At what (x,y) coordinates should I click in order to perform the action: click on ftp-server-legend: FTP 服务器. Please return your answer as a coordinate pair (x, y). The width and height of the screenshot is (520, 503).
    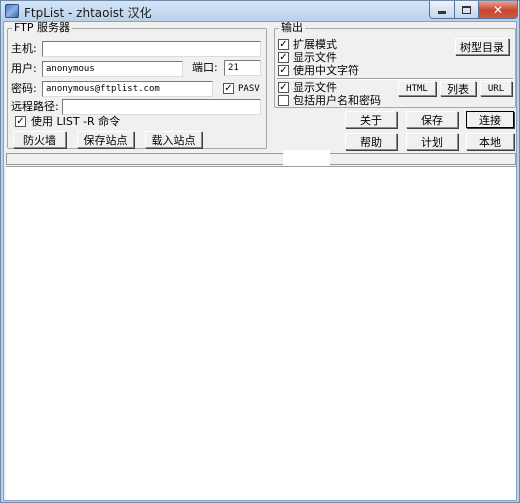
    Looking at the image, I should click on (42, 27).